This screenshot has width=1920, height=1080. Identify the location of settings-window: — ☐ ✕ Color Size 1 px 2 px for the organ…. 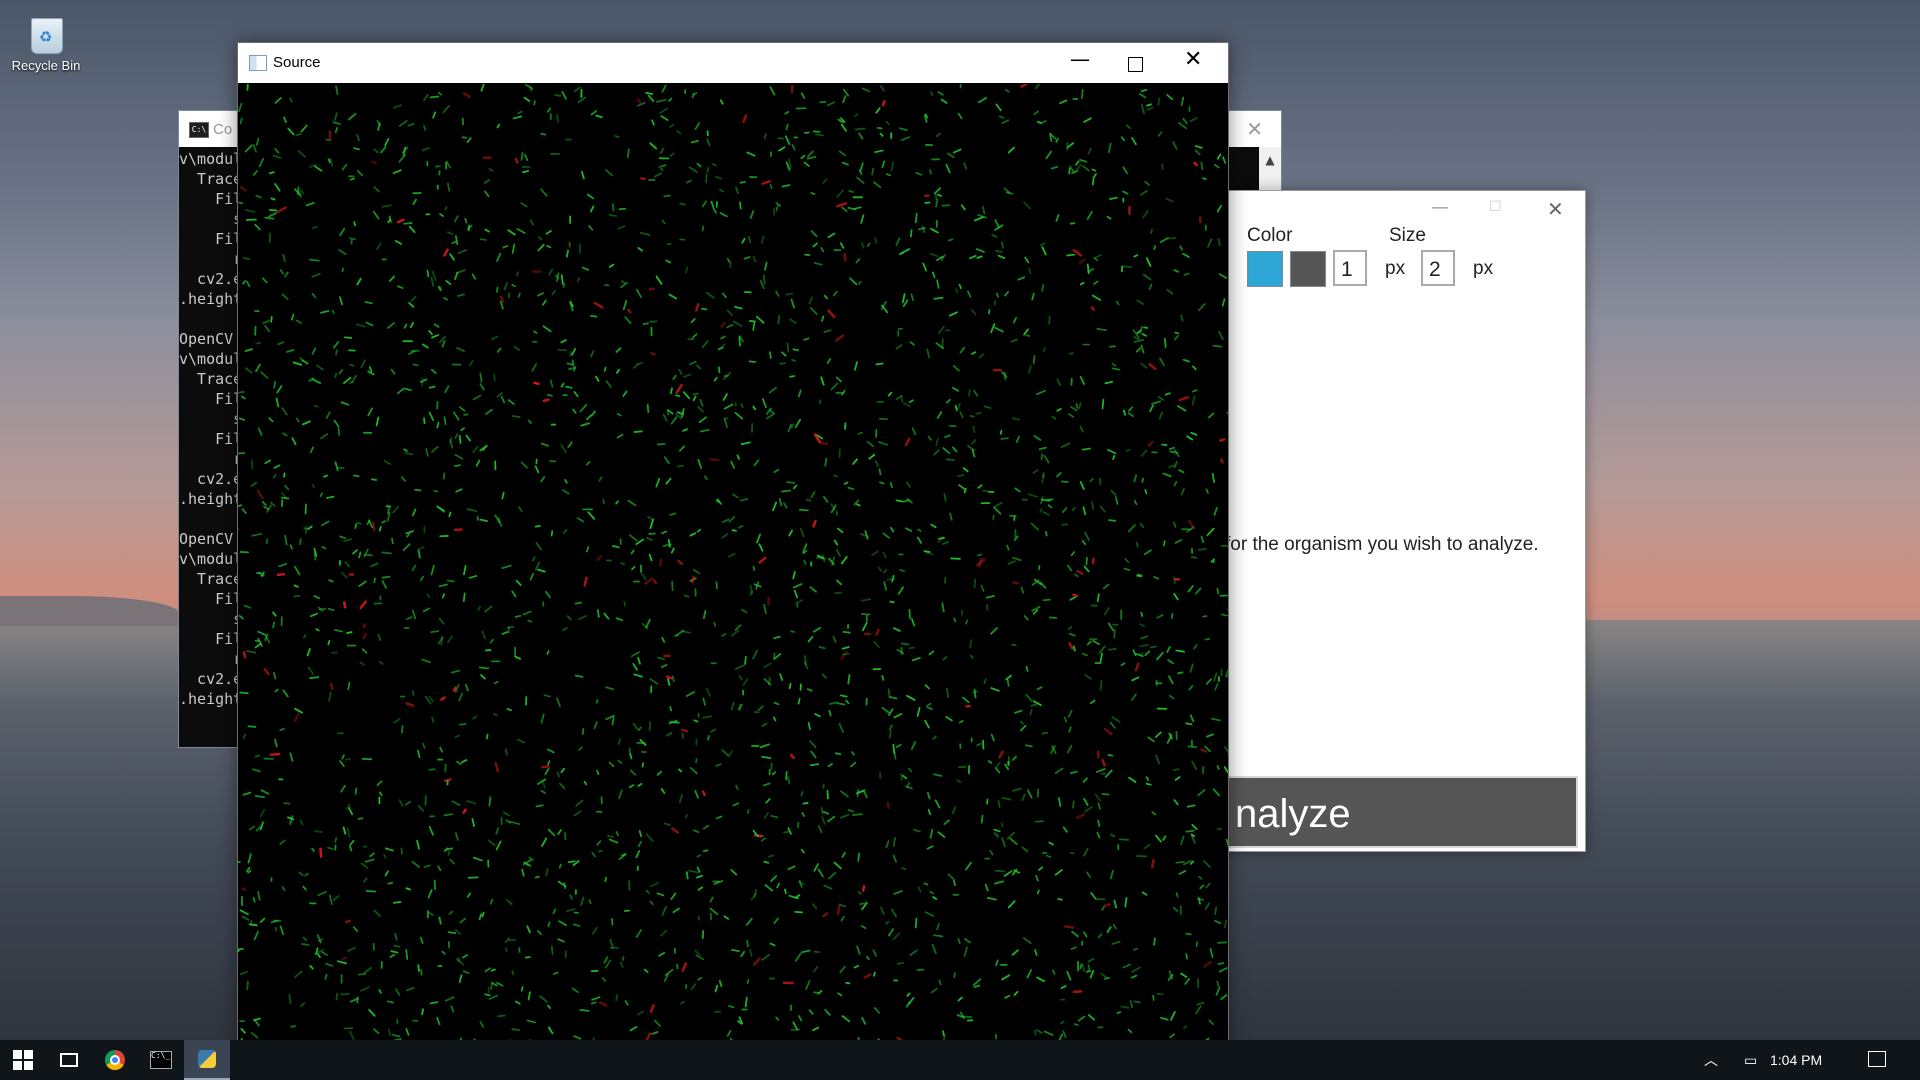
(1383, 521).